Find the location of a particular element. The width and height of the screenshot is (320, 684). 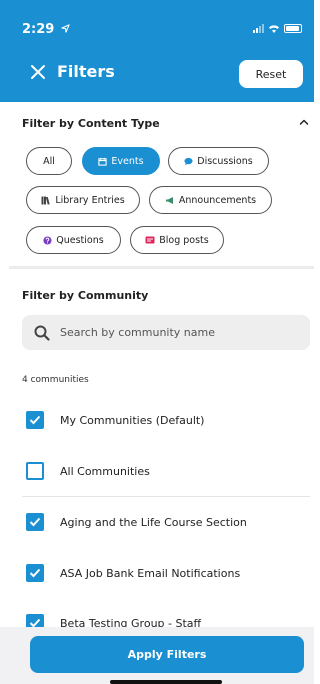

status-icons is located at coordinates (277, 28).